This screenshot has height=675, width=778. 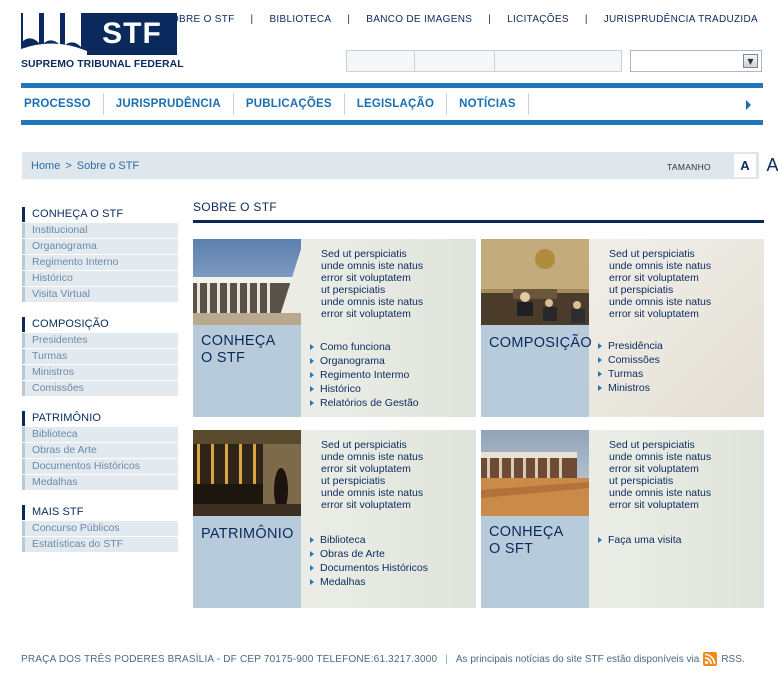 I want to click on sidebar-heading: PATRIMÔNIO, so click(x=100, y=418).